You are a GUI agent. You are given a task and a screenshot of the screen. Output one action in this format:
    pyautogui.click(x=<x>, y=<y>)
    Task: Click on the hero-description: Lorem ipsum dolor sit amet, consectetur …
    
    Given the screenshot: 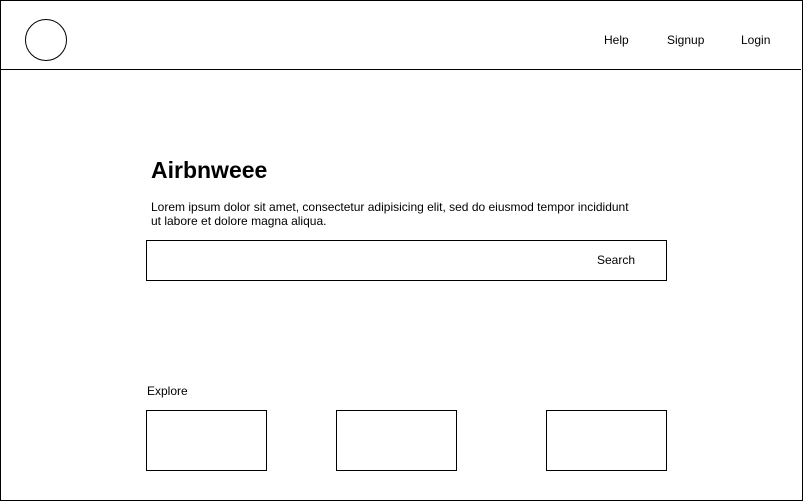 What is the action you would take?
    pyautogui.click(x=390, y=214)
    